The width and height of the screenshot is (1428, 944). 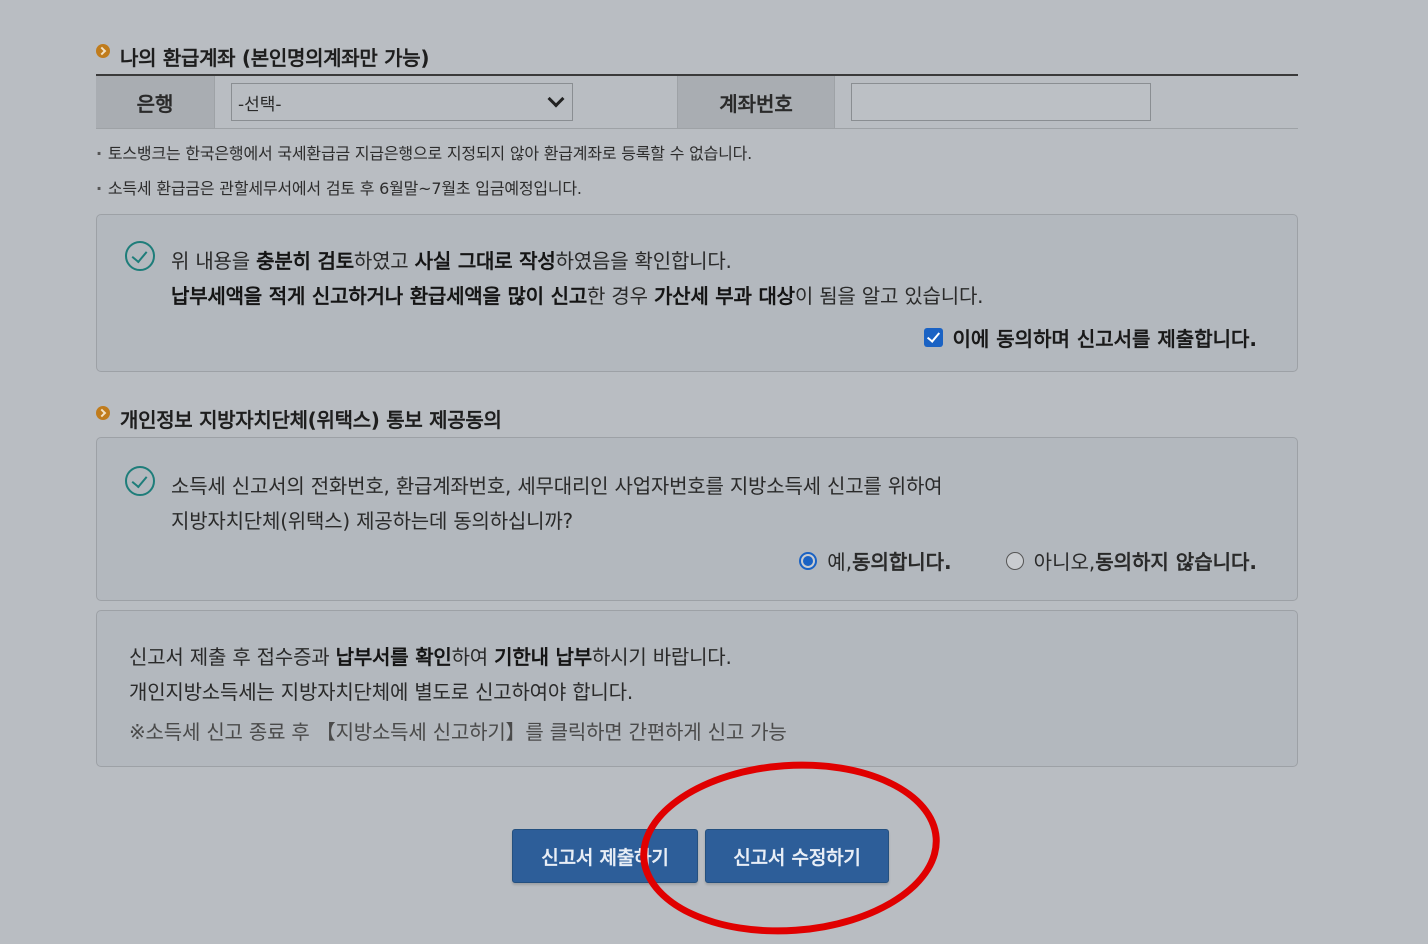 What do you see at coordinates (379, 296) in the screenshot?
I see `confirm-line-2-bold: 납부세액을 적게 신고하거나 환급세액을 많이 신고` at bounding box center [379, 296].